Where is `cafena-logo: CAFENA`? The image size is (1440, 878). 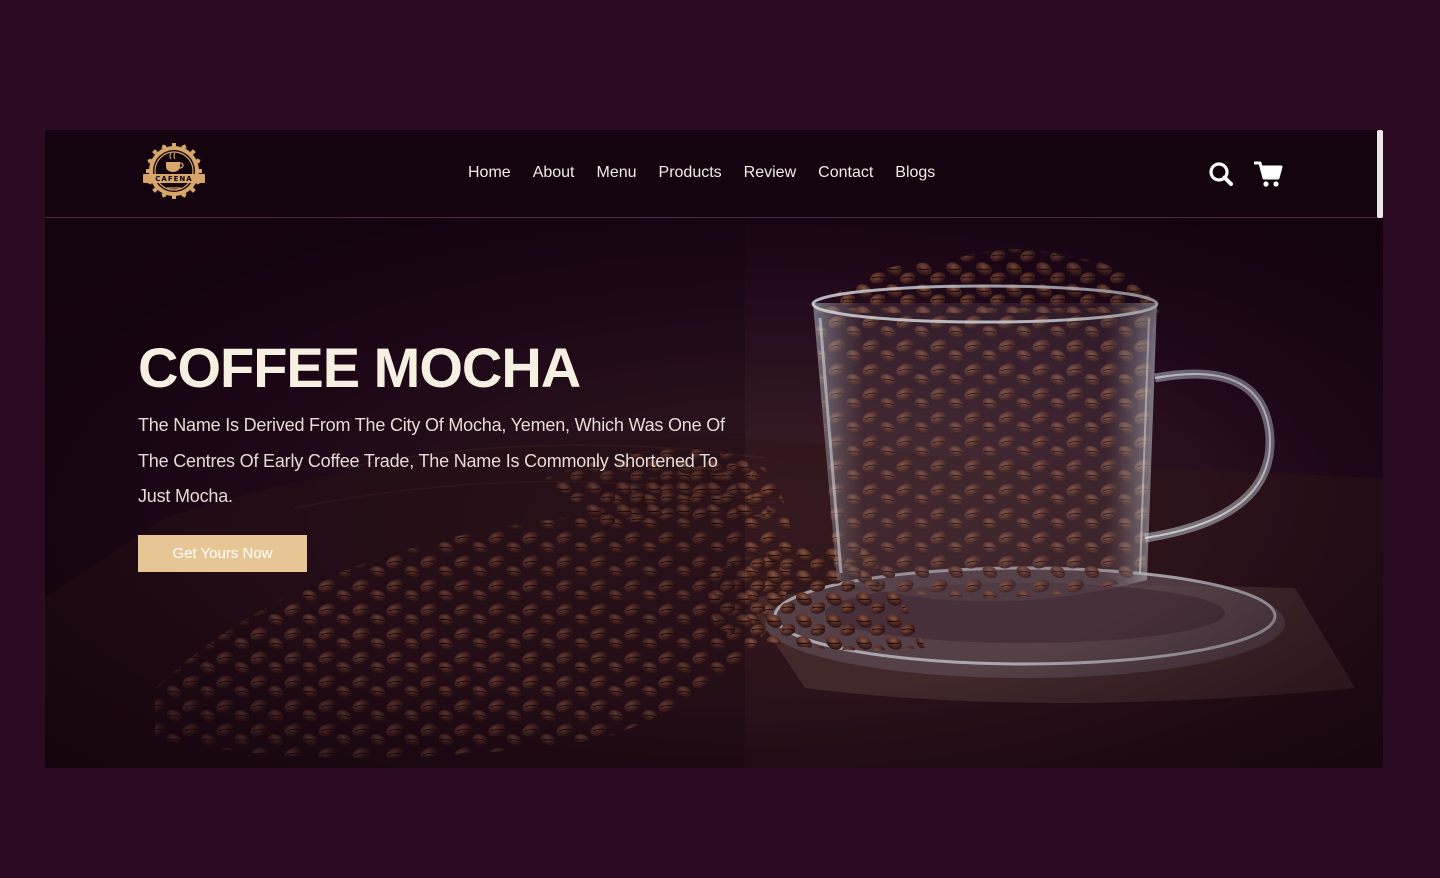
cafena-logo: CAFENA is located at coordinates (174, 171).